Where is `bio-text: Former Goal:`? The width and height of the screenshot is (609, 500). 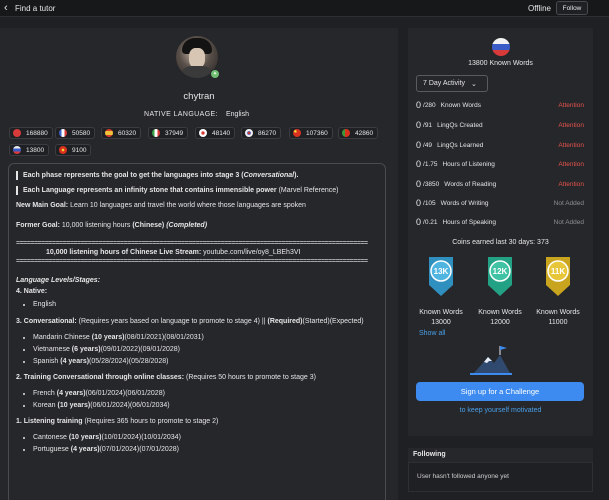 bio-text: Former Goal: is located at coordinates (38, 225).